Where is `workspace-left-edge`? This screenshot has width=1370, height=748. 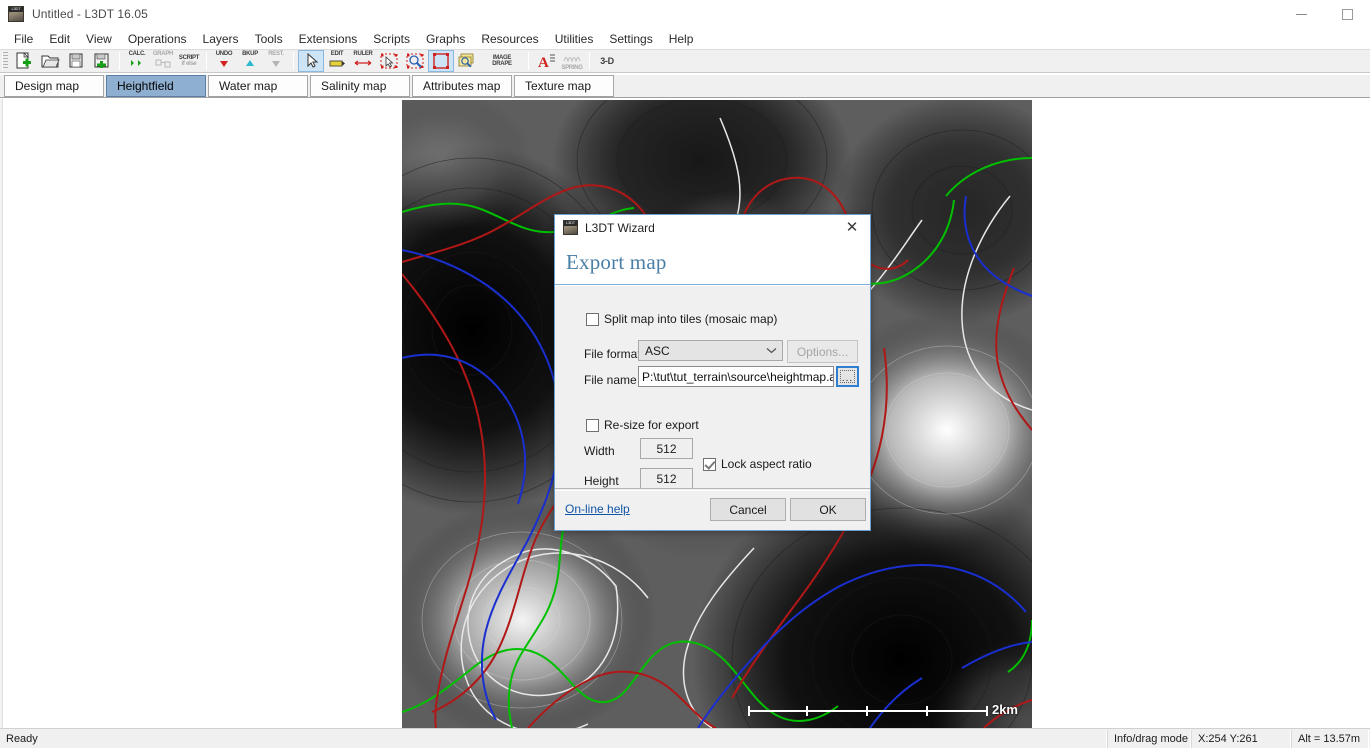 workspace-left-edge is located at coordinates (1, 414).